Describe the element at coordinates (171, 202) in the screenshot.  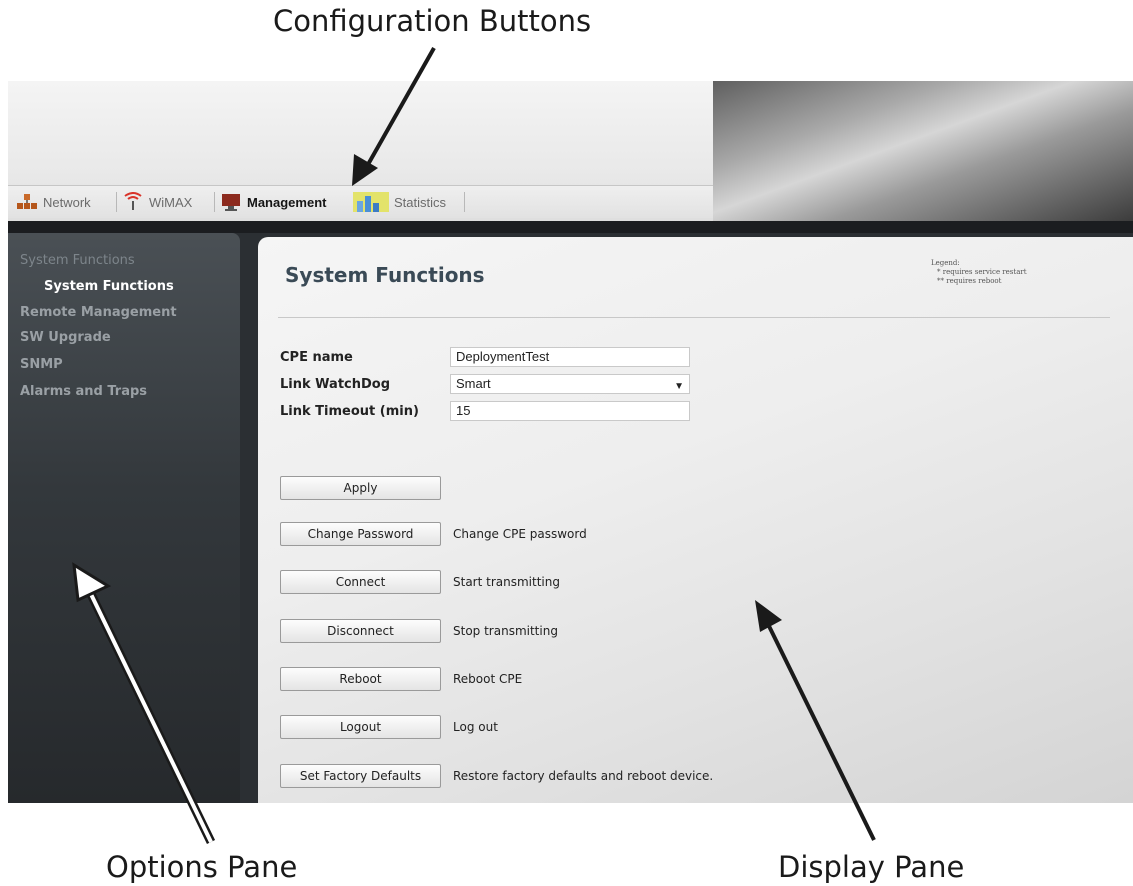
I see `tab-wimax-label: WiMAX` at that location.